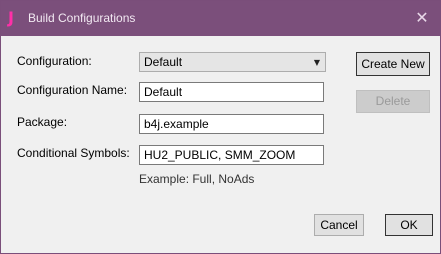 The width and height of the screenshot is (441, 254). I want to click on configuration-select-value: Default, so click(163, 62).